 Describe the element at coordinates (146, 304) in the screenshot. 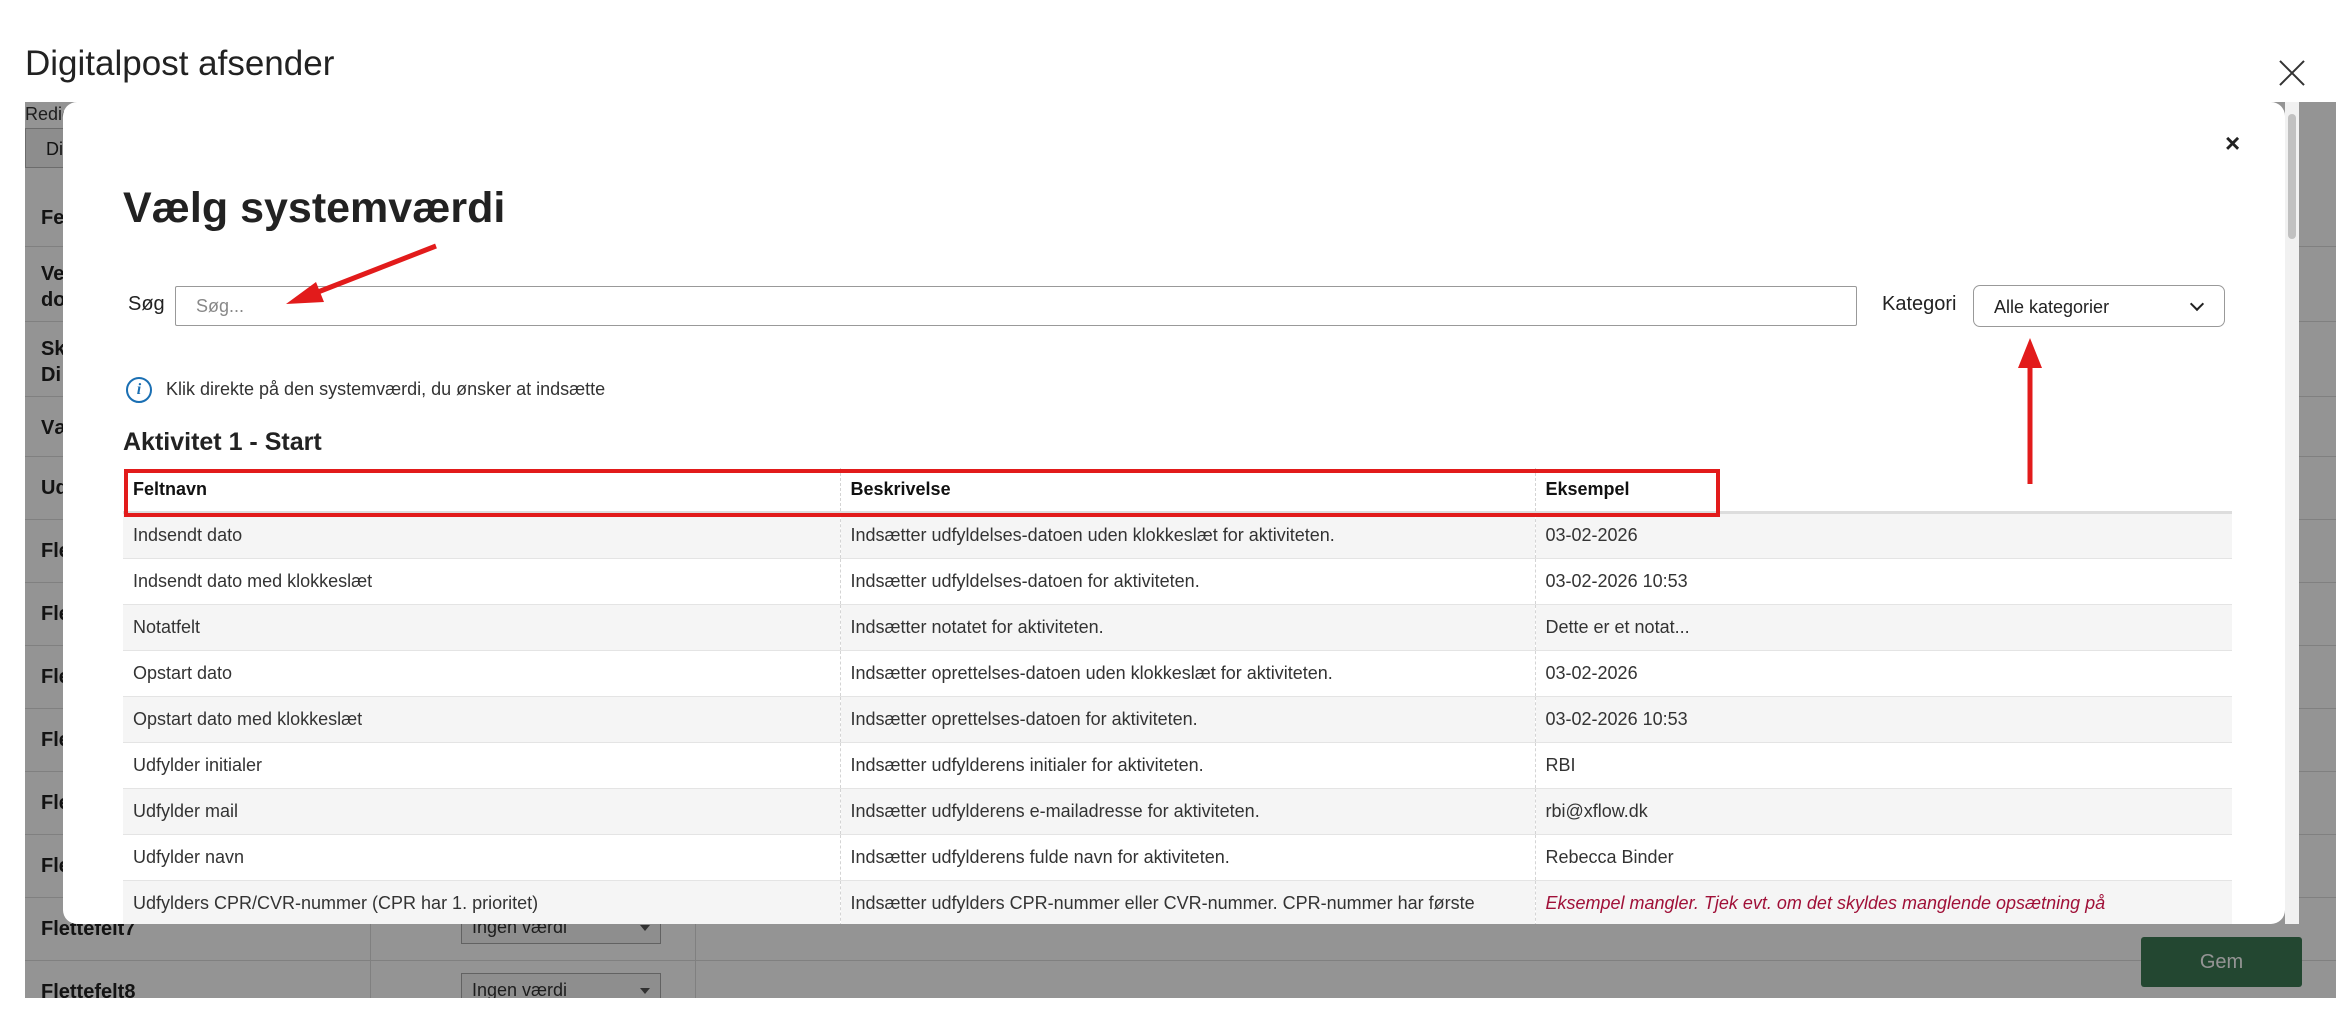

I see `search-label: Søg` at that location.